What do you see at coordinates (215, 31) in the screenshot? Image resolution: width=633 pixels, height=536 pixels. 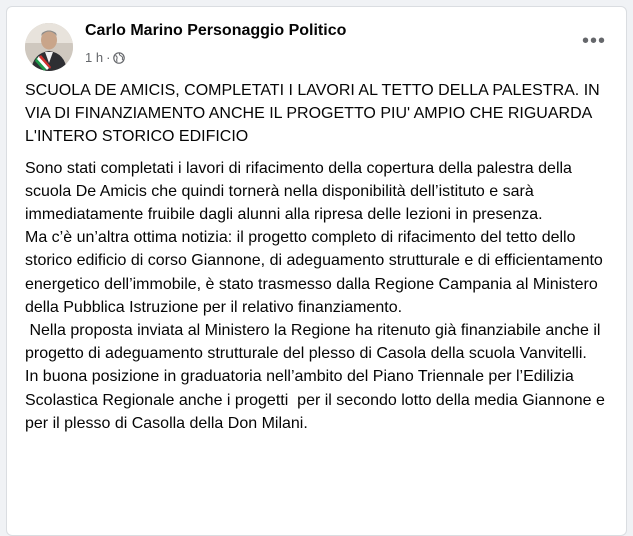 I see `author-name: Carlo Marino Personaggio Politico` at bounding box center [215, 31].